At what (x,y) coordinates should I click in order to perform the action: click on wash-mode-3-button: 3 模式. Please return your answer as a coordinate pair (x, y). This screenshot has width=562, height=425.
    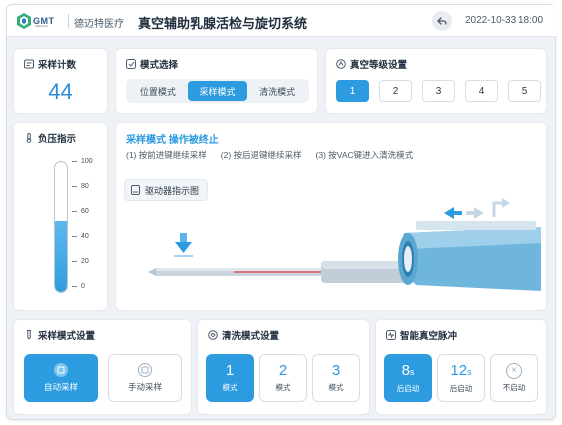
    Looking at the image, I should click on (336, 378).